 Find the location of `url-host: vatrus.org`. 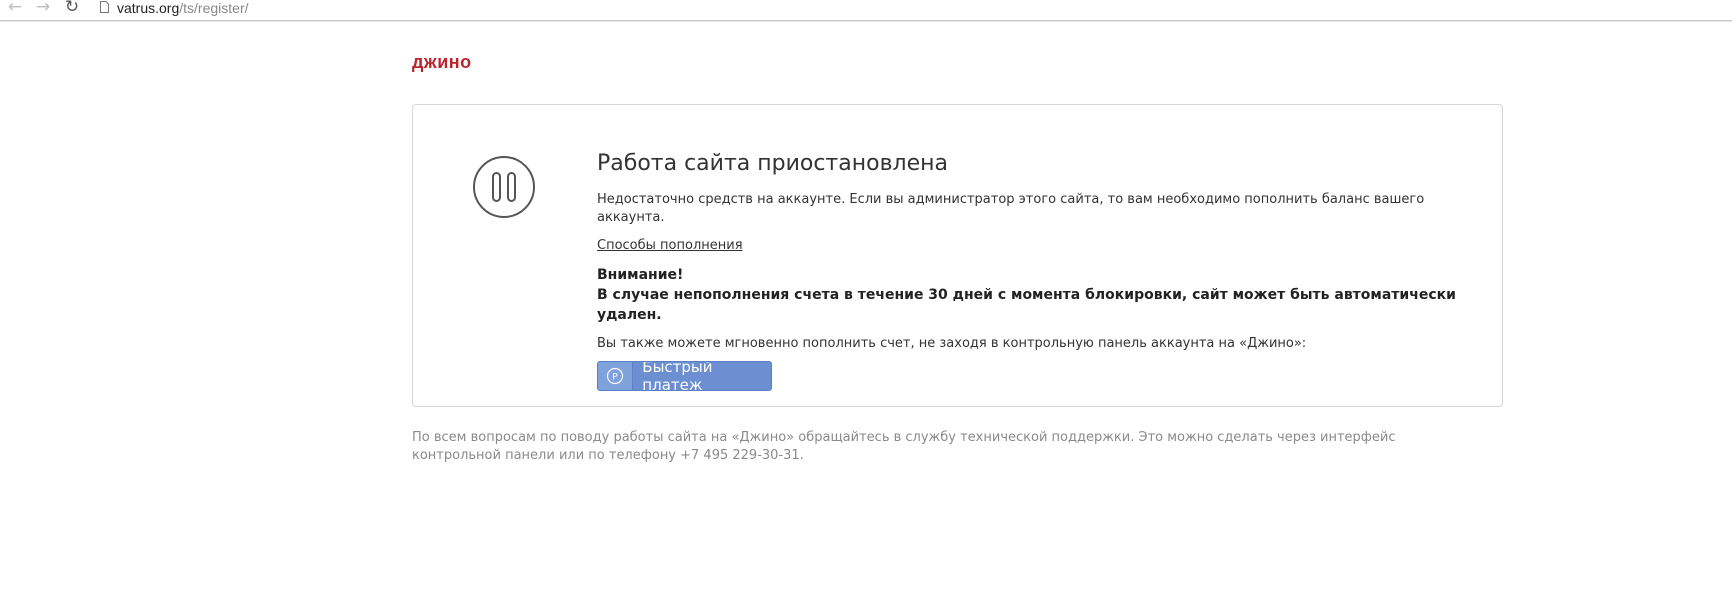

url-host: vatrus.org is located at coordinates (148, 8).